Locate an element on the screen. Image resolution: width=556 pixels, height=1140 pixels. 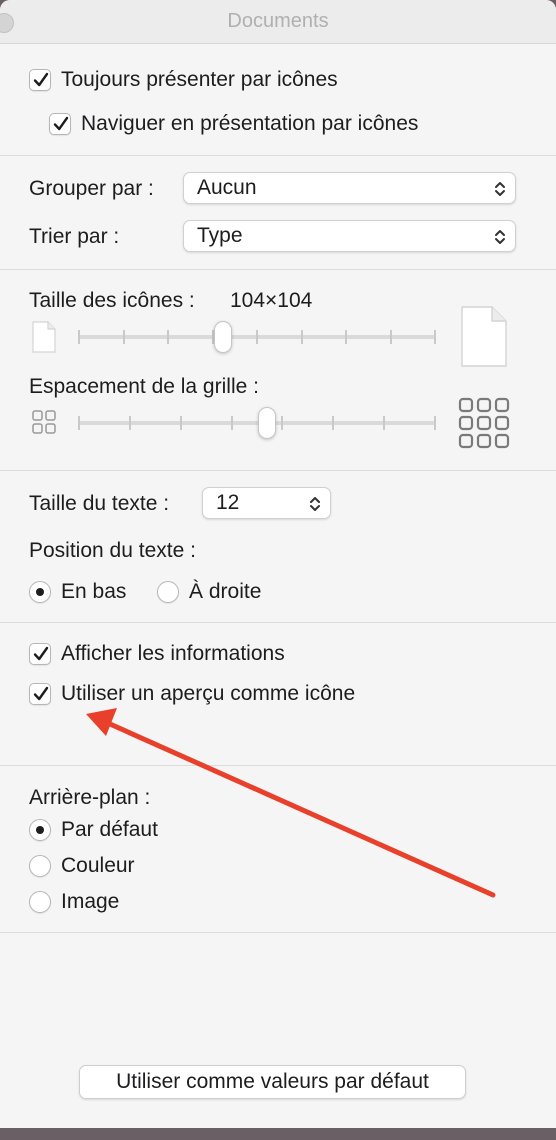
browse-icons-option: Naviguer en présentation par icônes is located at coordinates (233, 124).